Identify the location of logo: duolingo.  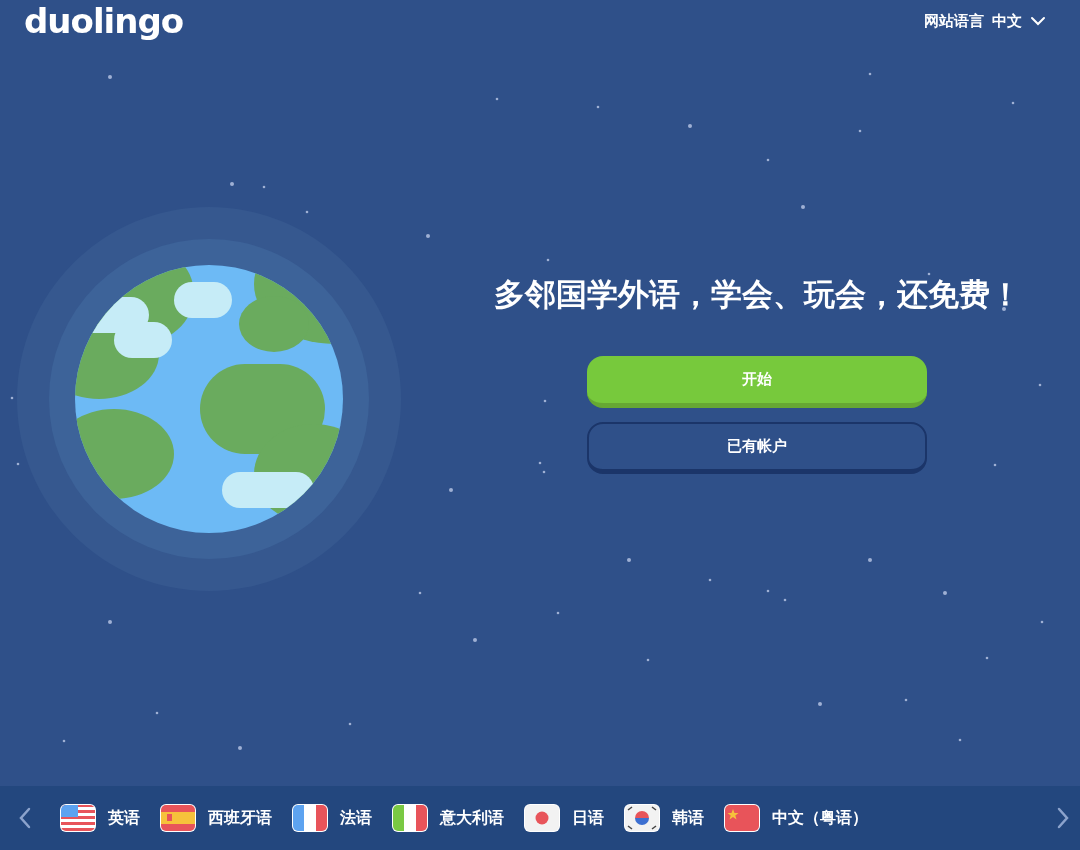
(104, 21).